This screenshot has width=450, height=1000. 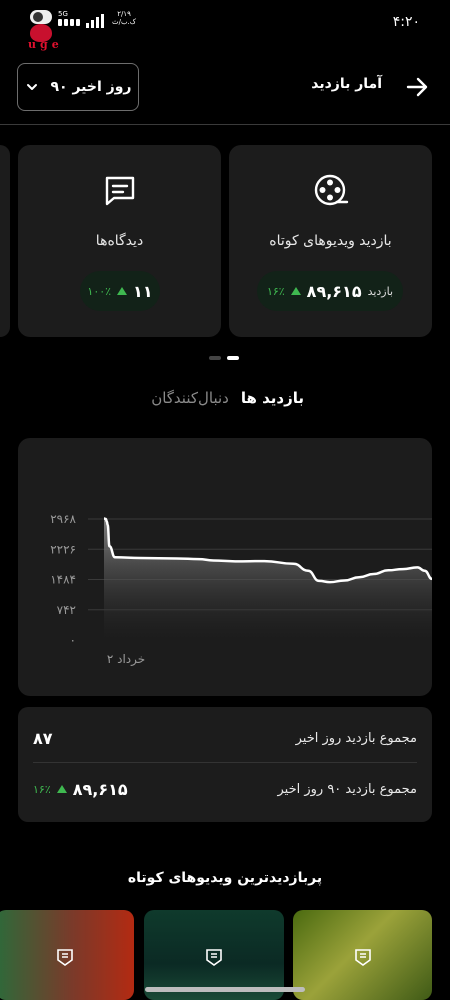 I want to click on summary-label: مجموع بازدید ۹۰ روز اخیر, so click(x=347, y=789).